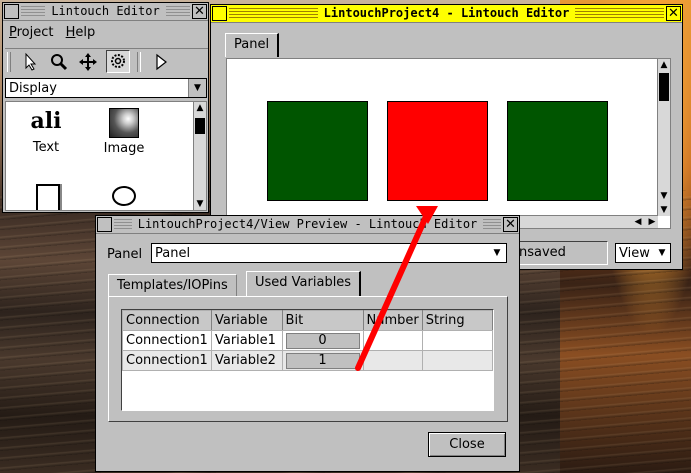 The width and height of the screenshot is (691, 473). I want to click on move-icon, so click(88, 62).